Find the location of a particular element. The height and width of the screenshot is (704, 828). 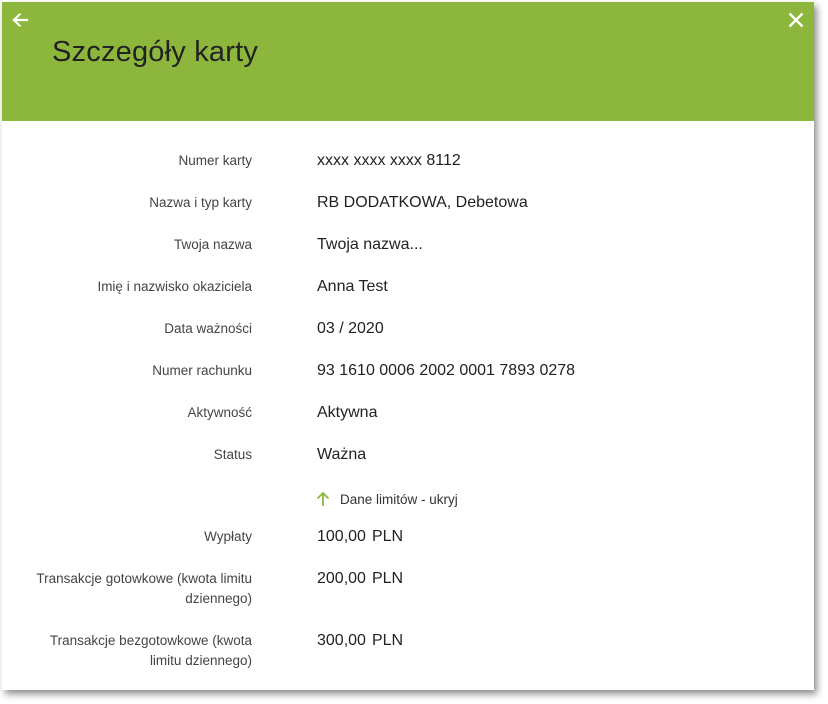

detail-value: xxxx xxxx xxxx 8112 is located at coordinates (389, 160).